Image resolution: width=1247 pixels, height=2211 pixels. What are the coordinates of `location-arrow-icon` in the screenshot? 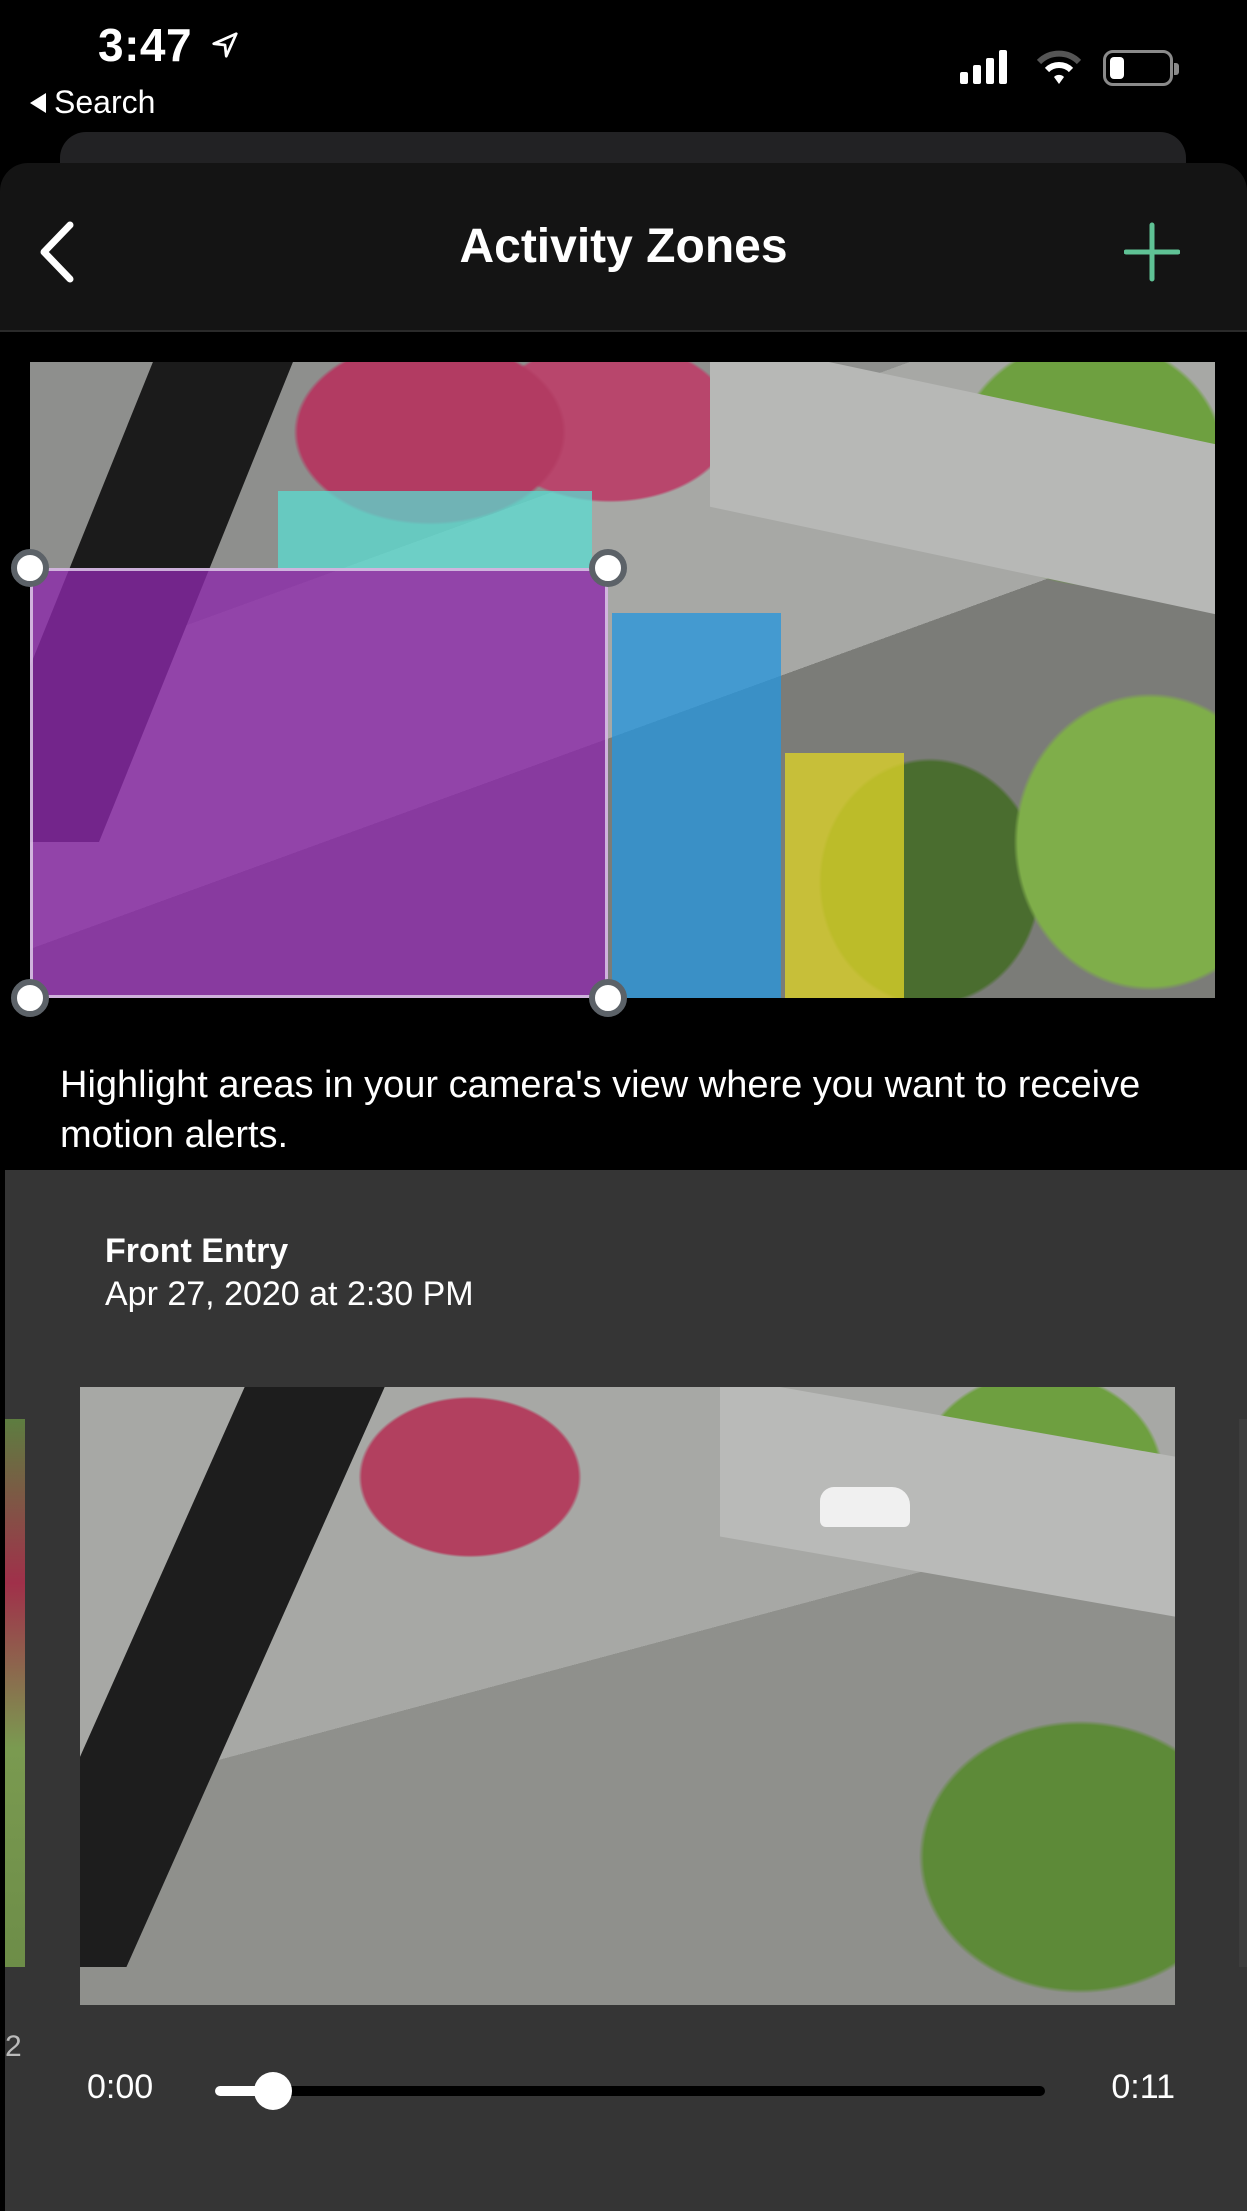 It's located at (225, 45).